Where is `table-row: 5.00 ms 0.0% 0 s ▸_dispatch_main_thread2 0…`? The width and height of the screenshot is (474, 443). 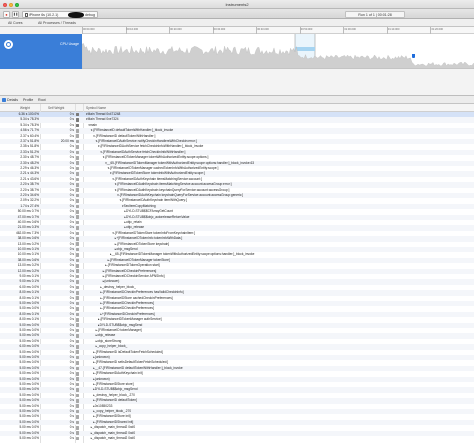
table-row: 5.00 ms 0.0% 0 s ▸_dispatch_main_thread2 0… is located at coordinates (237, 438).